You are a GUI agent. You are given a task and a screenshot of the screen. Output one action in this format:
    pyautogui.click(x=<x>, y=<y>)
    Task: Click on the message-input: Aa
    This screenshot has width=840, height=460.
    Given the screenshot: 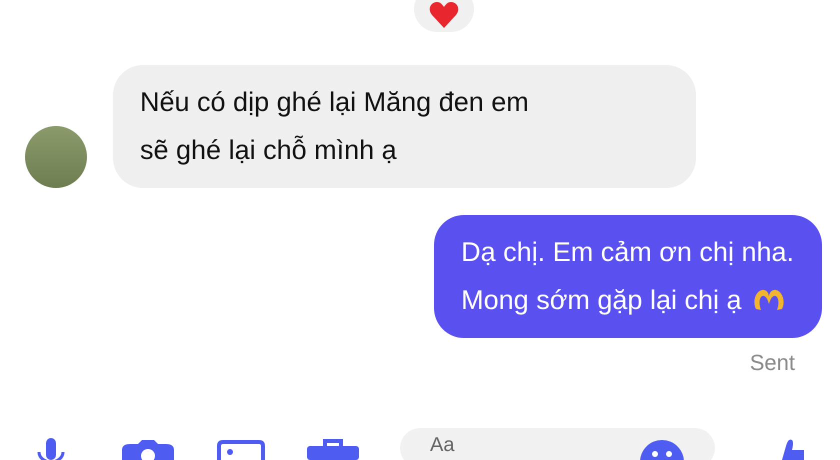 What is the action you would take?
    pyautogui.click(x=557, y=444)
    